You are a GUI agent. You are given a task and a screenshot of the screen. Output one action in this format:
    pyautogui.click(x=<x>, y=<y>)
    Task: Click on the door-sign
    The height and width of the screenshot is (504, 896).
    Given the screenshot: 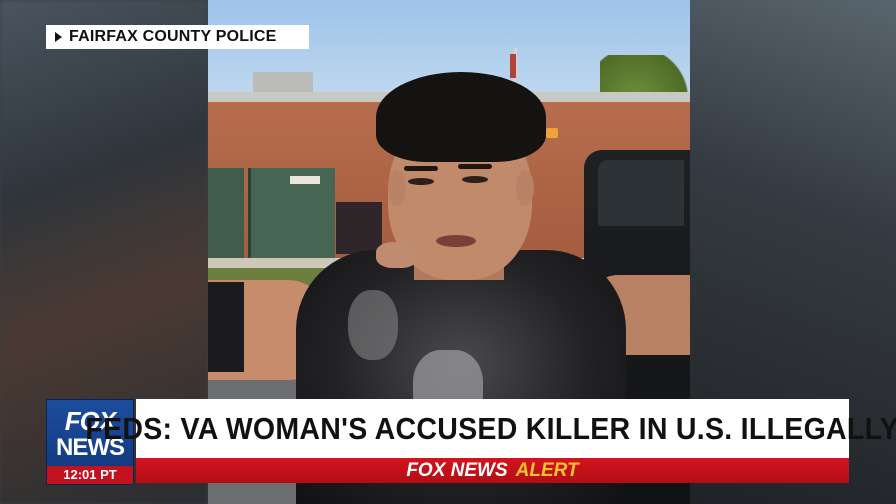 What is the action you would take?
    pyautogui.click(x=305, y=180)
    